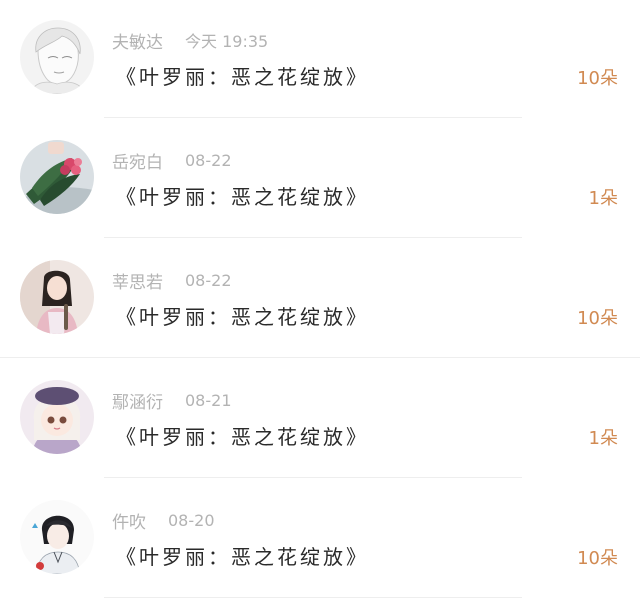  Describe the element at coordinates (129, 520) in the screenshot. I see `user-name: 仵吹` at that location.